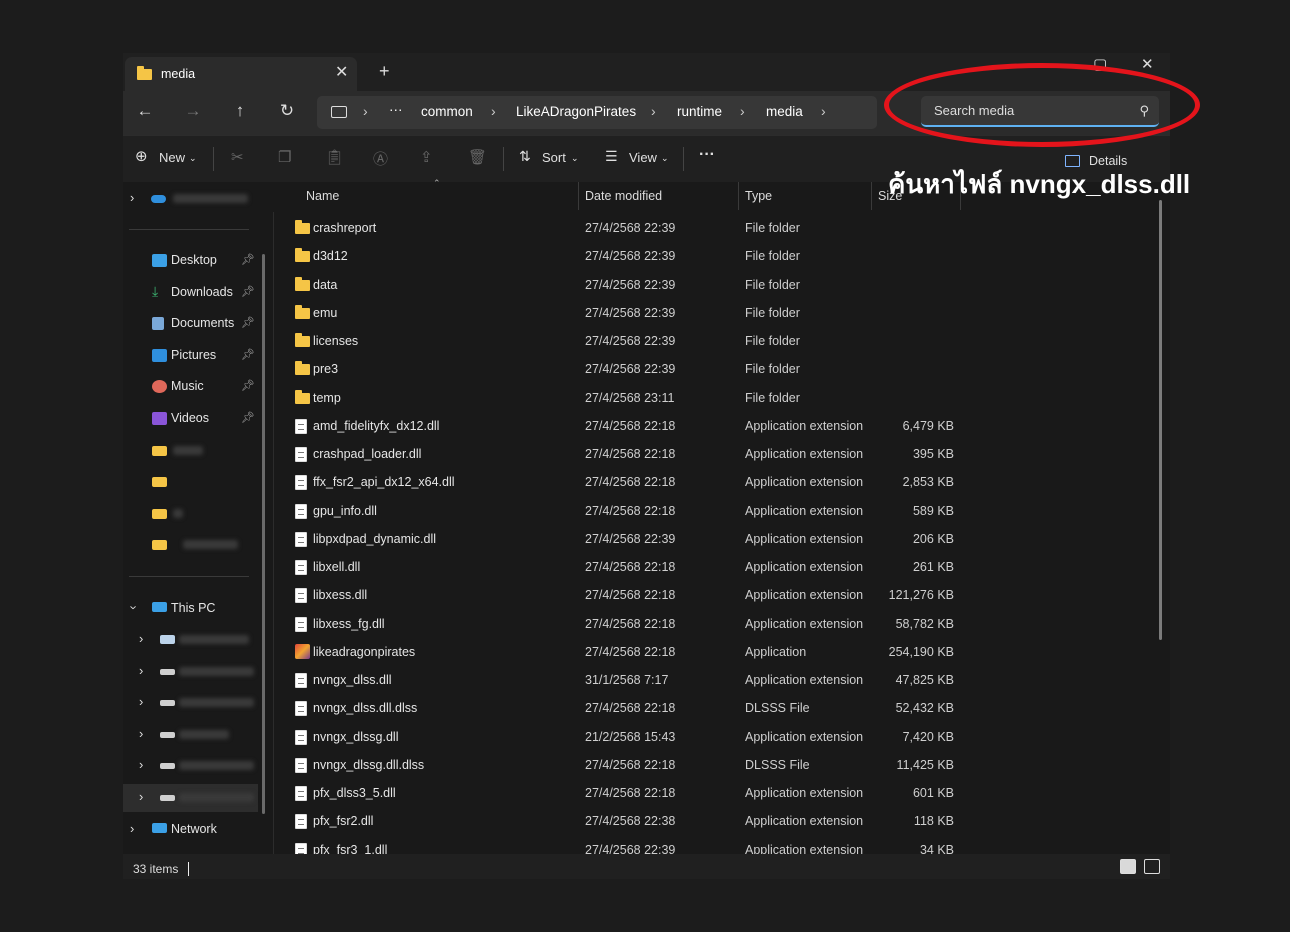 Image resolution: width=1290 pixels, height=932 pixels. What do you see at coordinates (322, 196) in the screenshot?
I see `column-name: Name` at bounding box center [322, 196].